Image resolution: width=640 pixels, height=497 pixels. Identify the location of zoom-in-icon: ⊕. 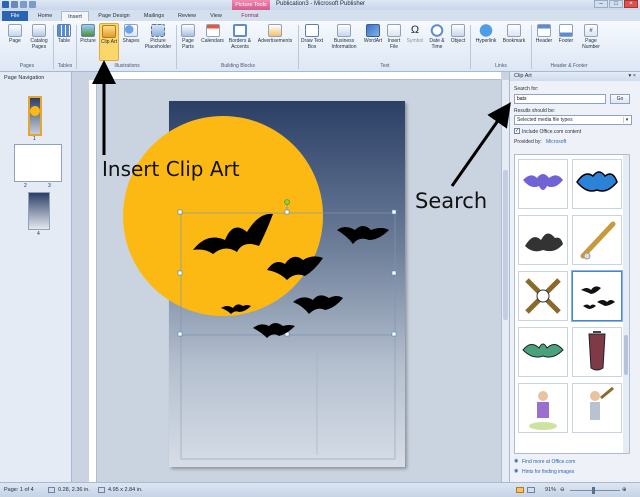
(624, 490).